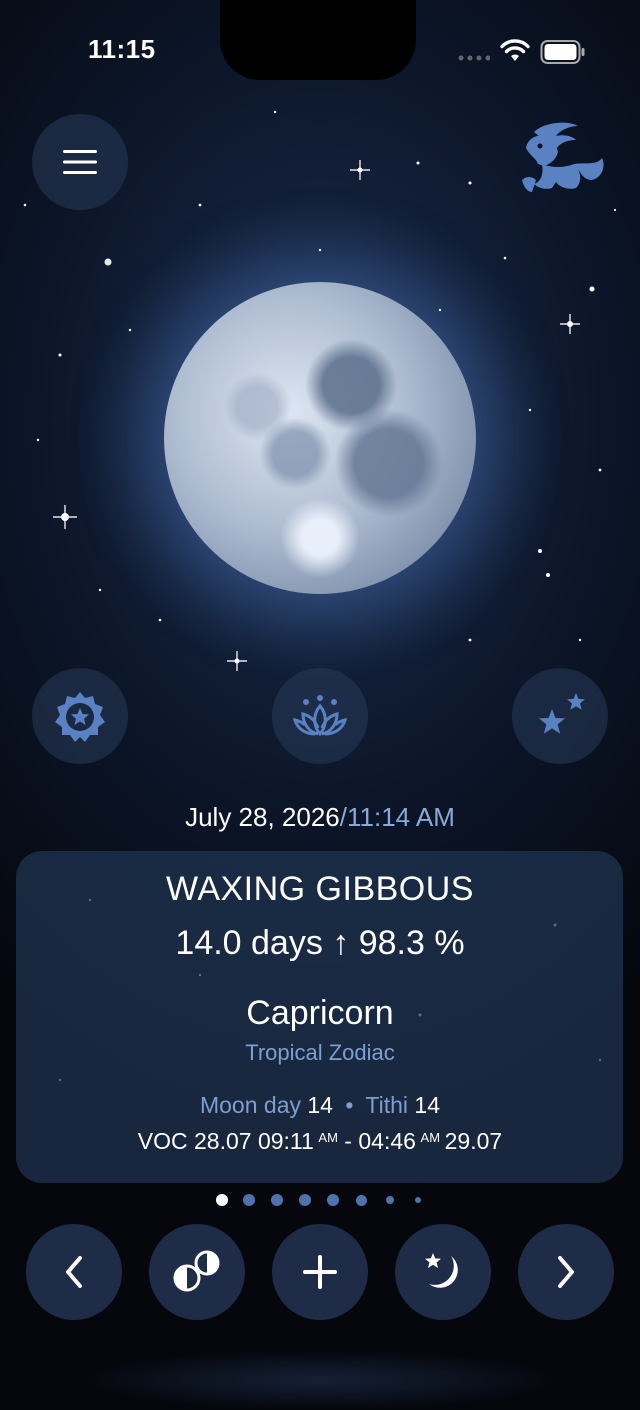  Describe the element at coordinates (225, 1141) in the screenshot. I see `voc-start: VOC 28.07 09:11` at that location.